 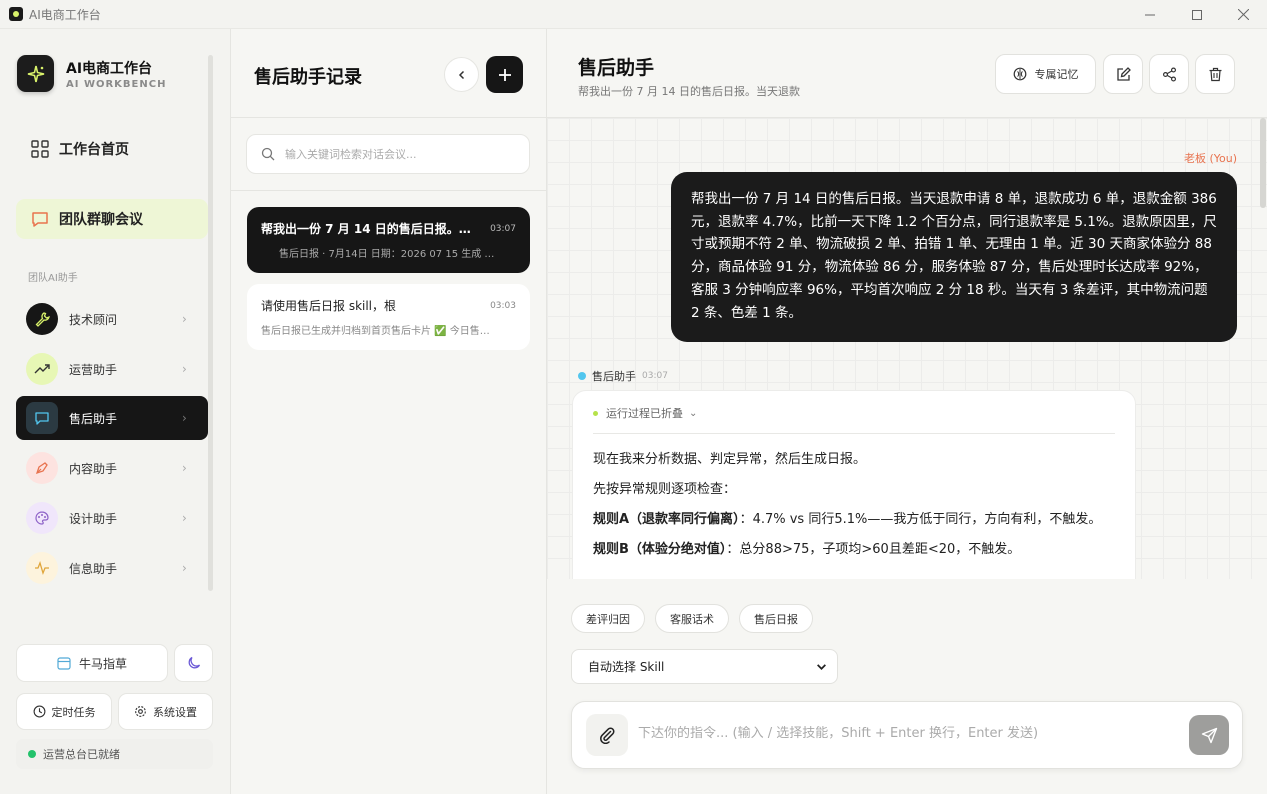 I want to click on window-controls, so click(x=1196, y=14).